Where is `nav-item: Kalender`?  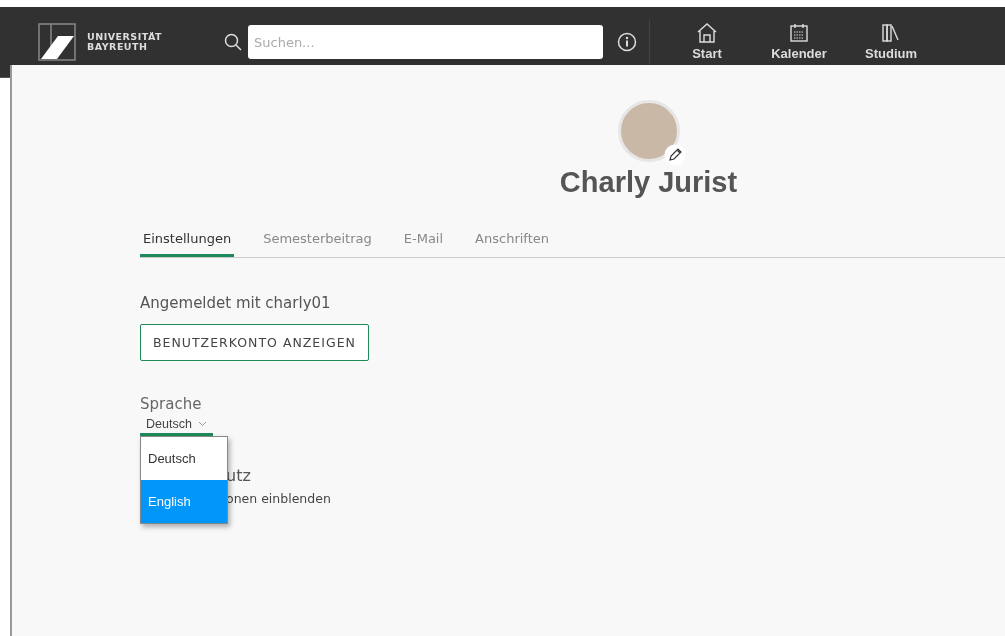 nav-item: Kalender is located at coordinates (799, 42).